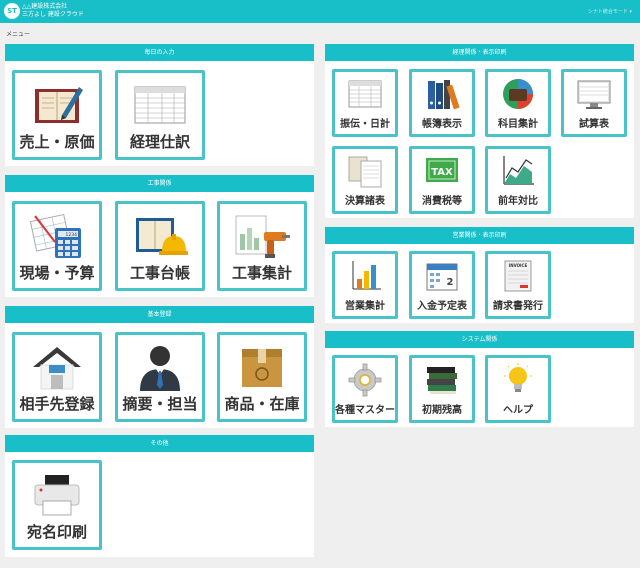  I want to click on tile-payment-schedule: 2 入金予定表, so click(442, 285).